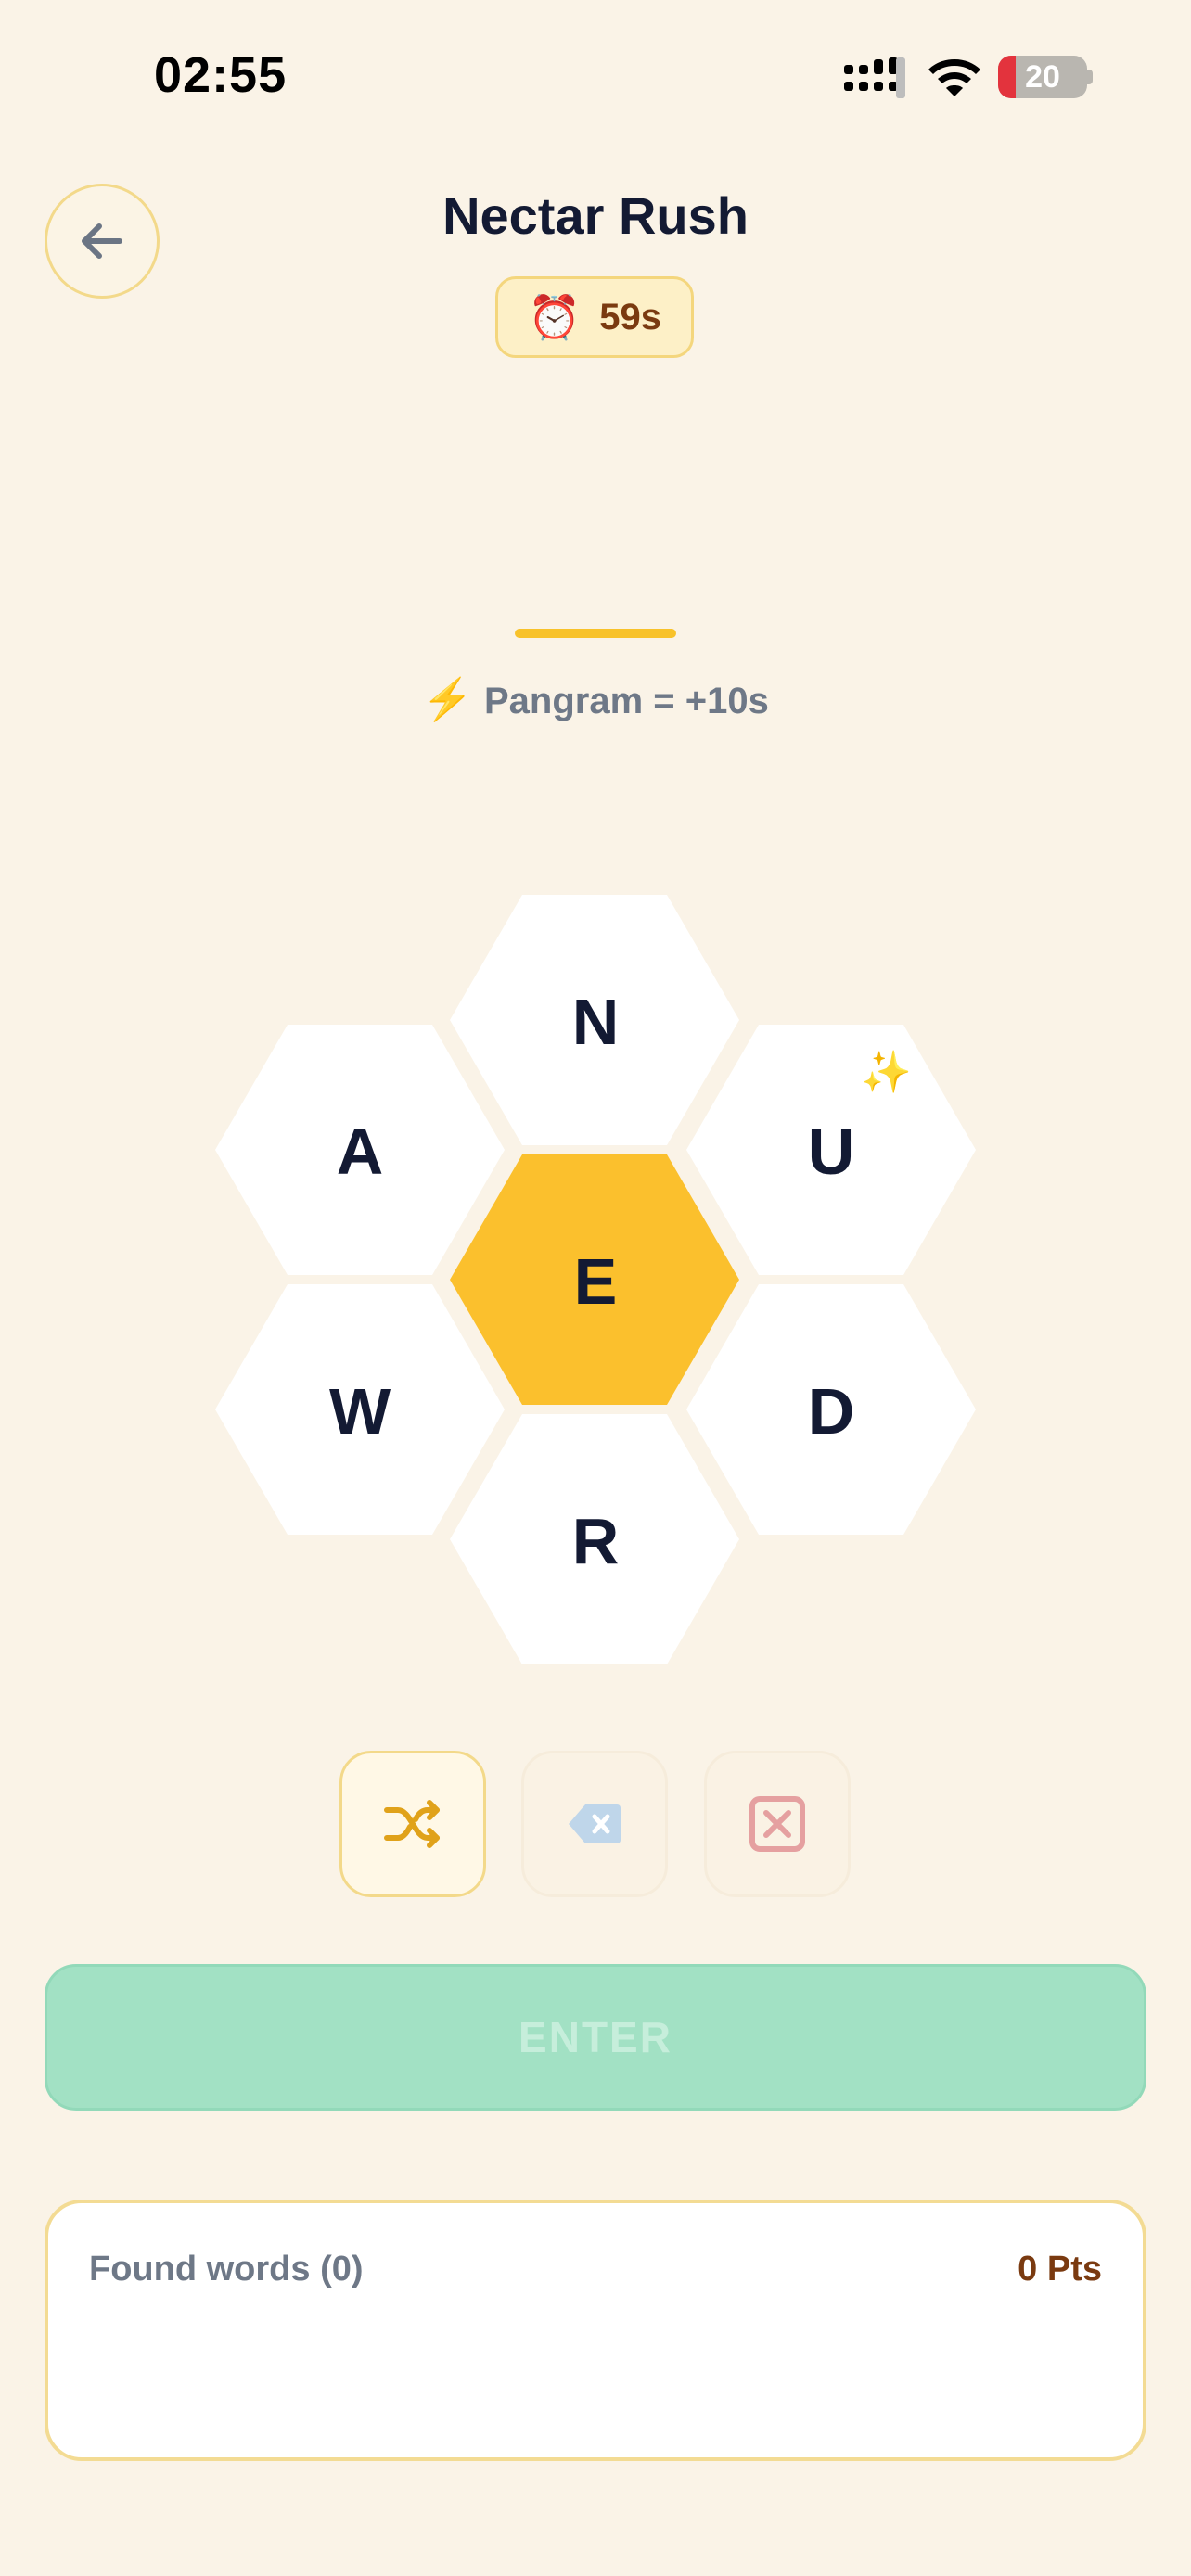 Image resolution: width=1191 pixels, height=2576 pixels. What do you see at coordinates (226, 2270) in the screenshot?
I see `found-words-label: Found words (0)` at bounding box center [226, 2270].